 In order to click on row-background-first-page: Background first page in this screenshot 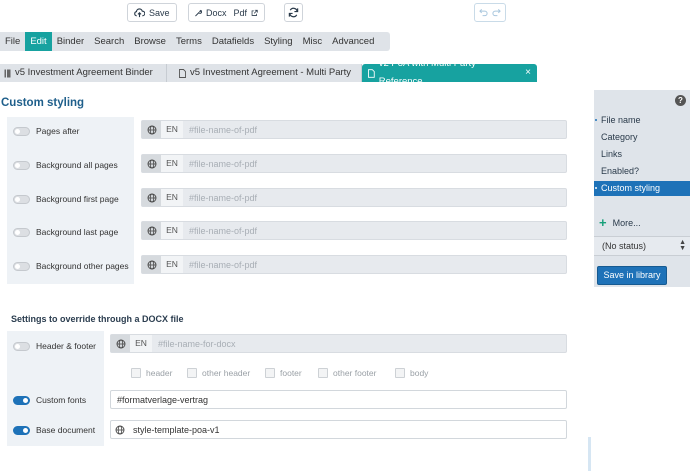, I will do `click(66, 199)`.